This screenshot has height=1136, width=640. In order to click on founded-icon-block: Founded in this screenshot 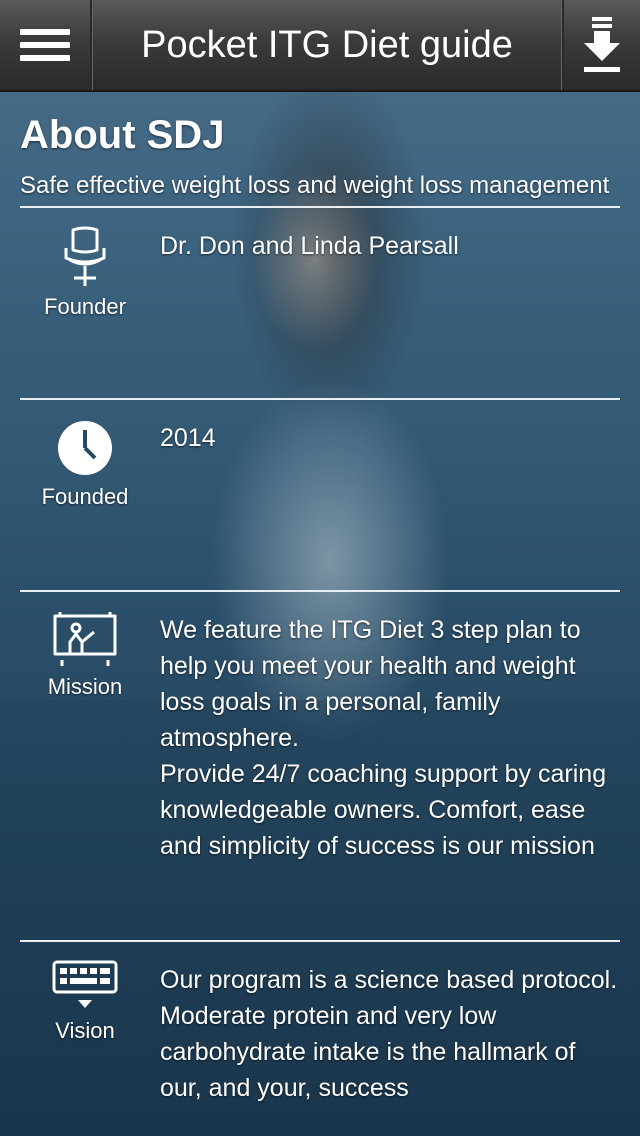, I will do `click(85, 464)`.